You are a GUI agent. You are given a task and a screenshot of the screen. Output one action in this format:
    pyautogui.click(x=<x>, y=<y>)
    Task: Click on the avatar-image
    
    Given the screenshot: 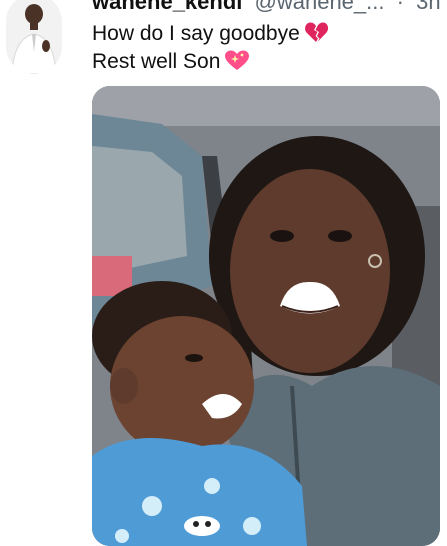 What is the action you would take?
    pyautogui.click(x=34, y=37)
    